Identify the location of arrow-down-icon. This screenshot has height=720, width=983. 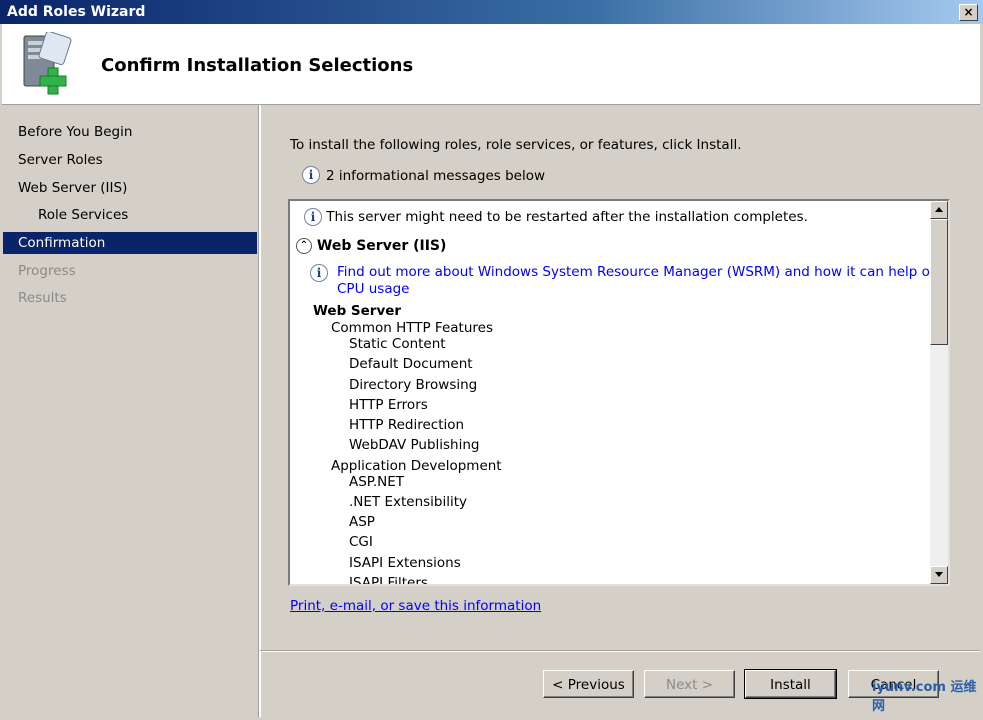
(939, 574).